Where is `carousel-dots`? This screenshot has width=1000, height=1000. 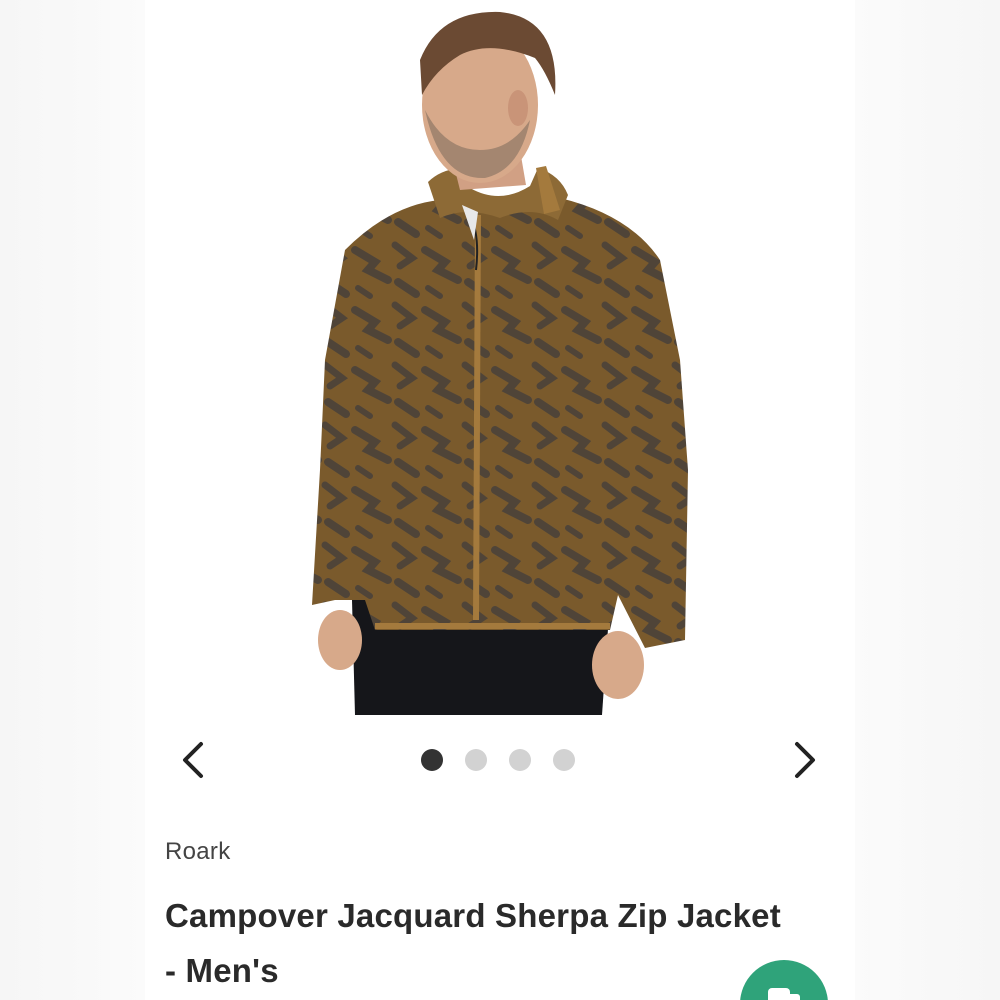 carousel-dots is located at coordinates (498, 760).